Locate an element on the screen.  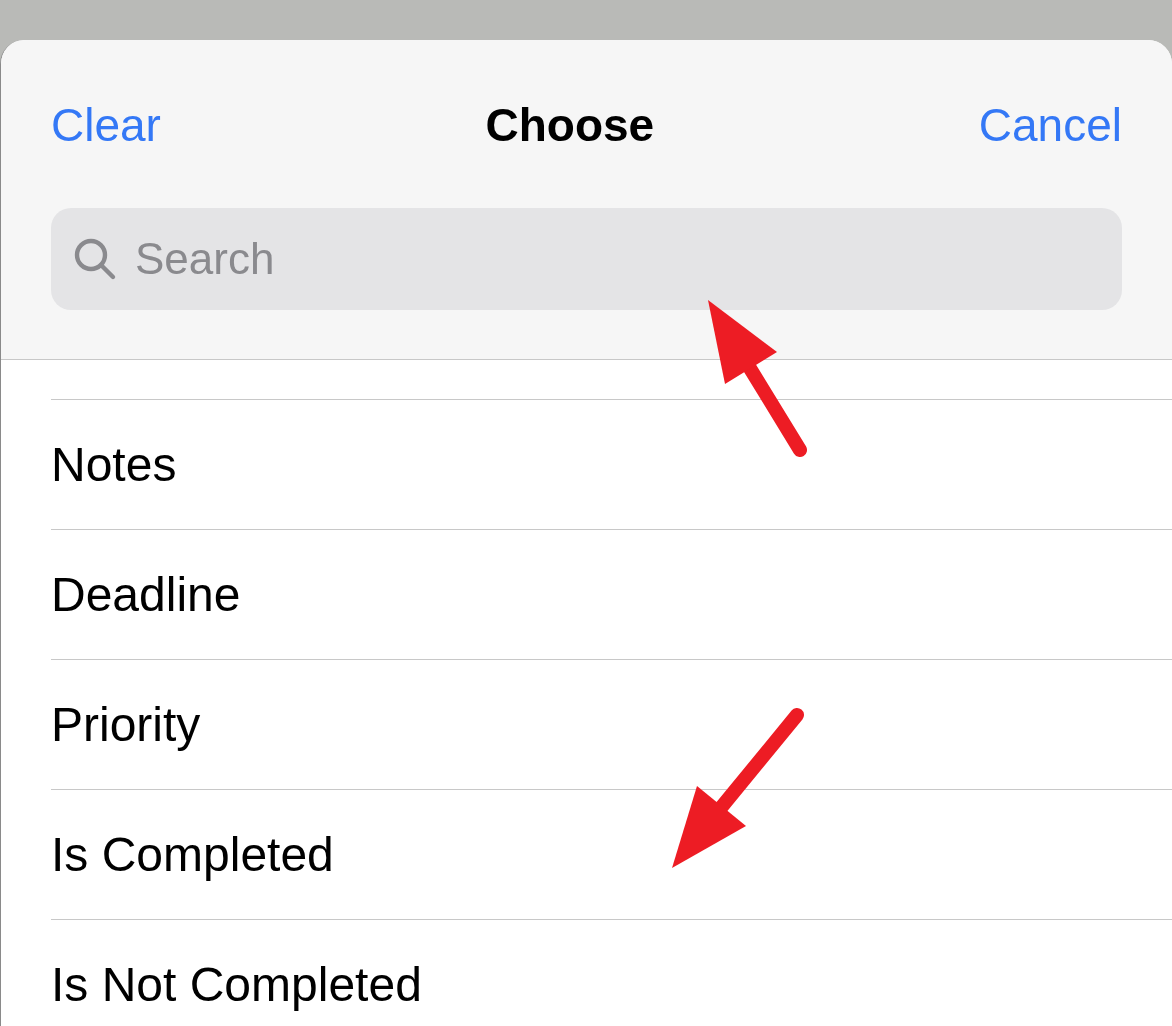
list-item: Is Completed is located at coordinates (192, 854).